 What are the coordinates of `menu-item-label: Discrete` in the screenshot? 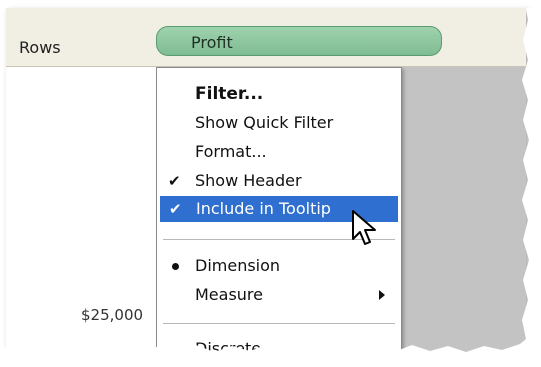 It's located at (228, 347).